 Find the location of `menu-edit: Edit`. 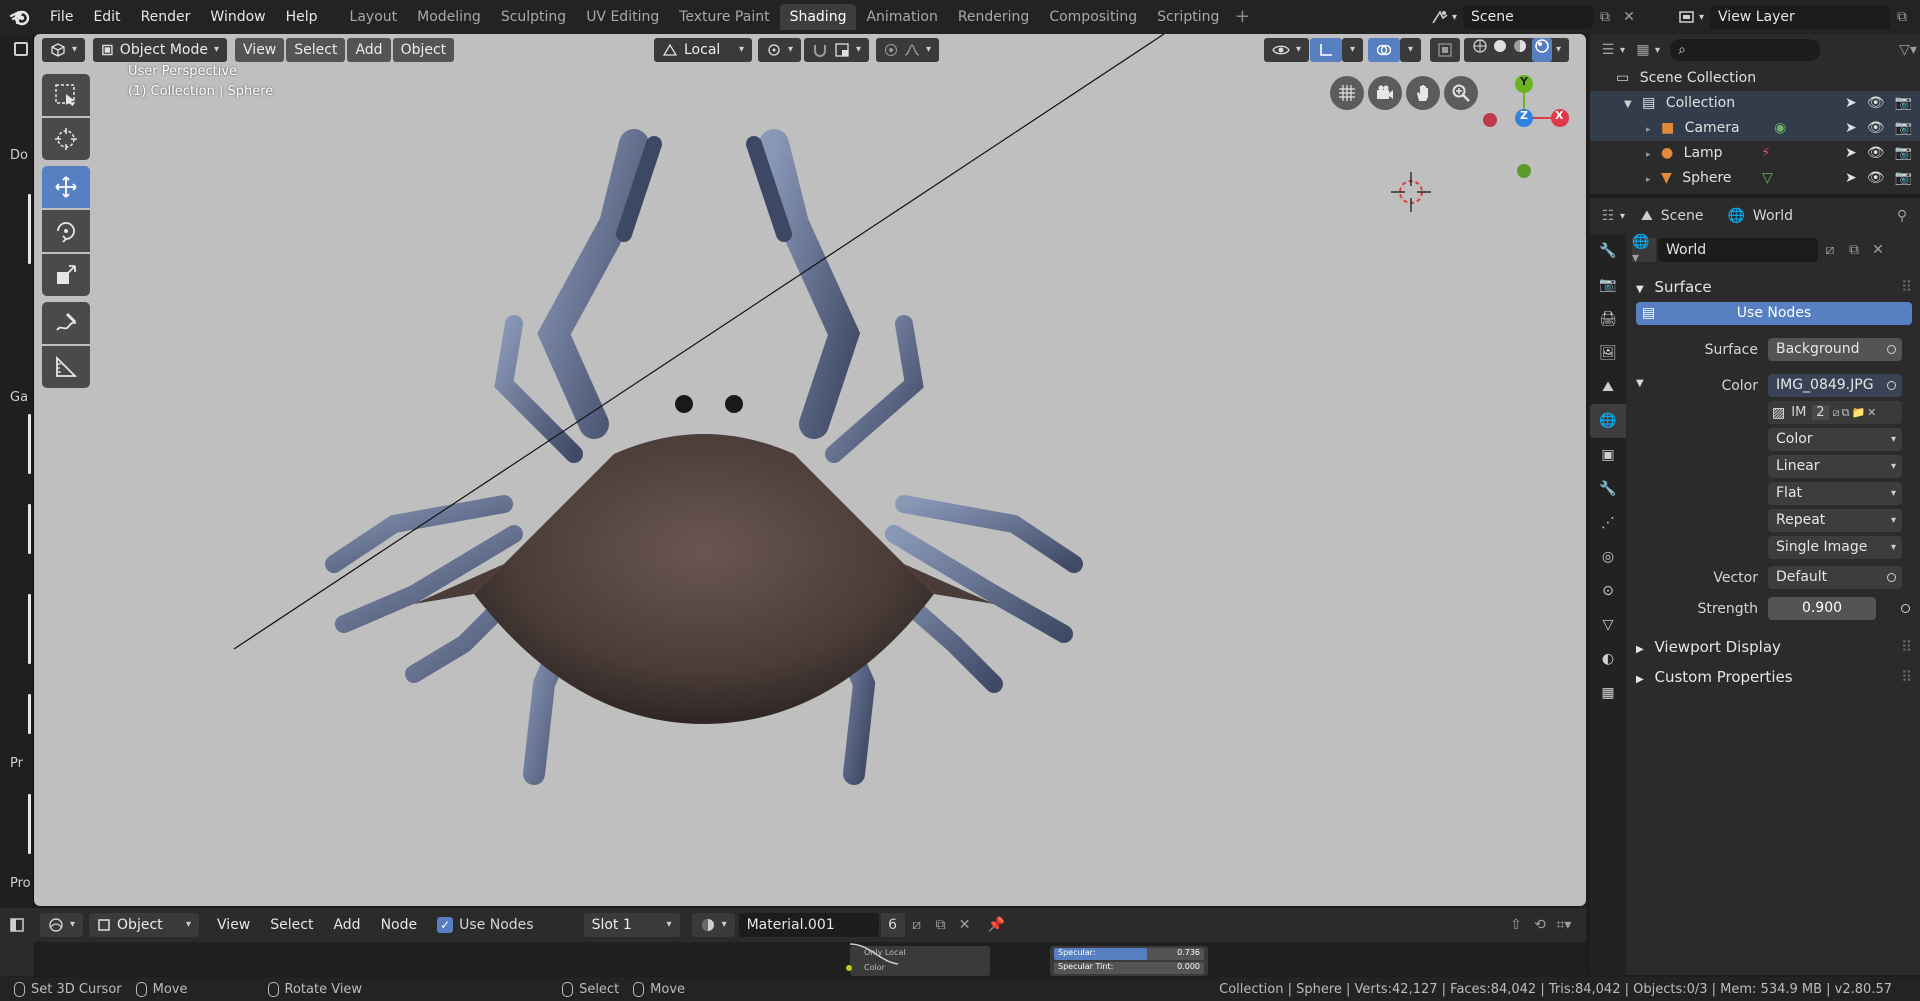

menu-edit: Edit is located at coordinates (106, 17).